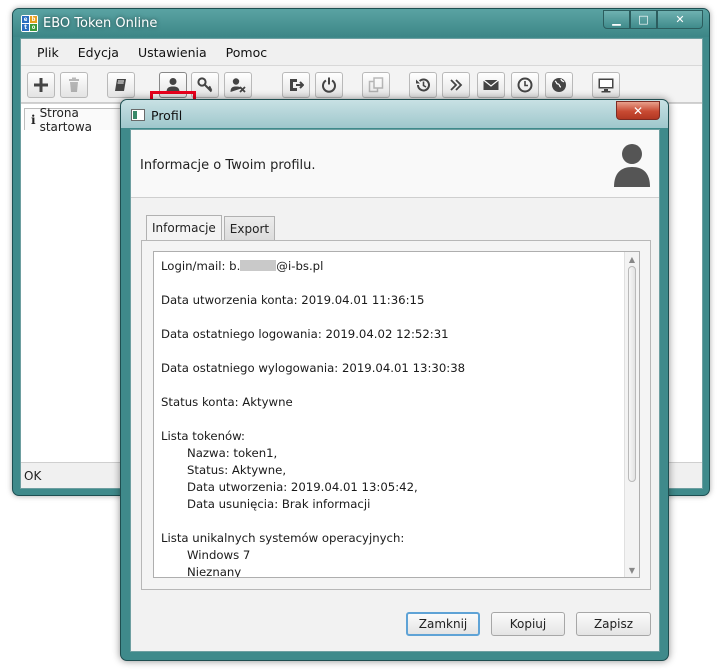  I want to click on main-titlebar: e b t o EBO Token Online ▁ □ ✕, so click(361, 23).